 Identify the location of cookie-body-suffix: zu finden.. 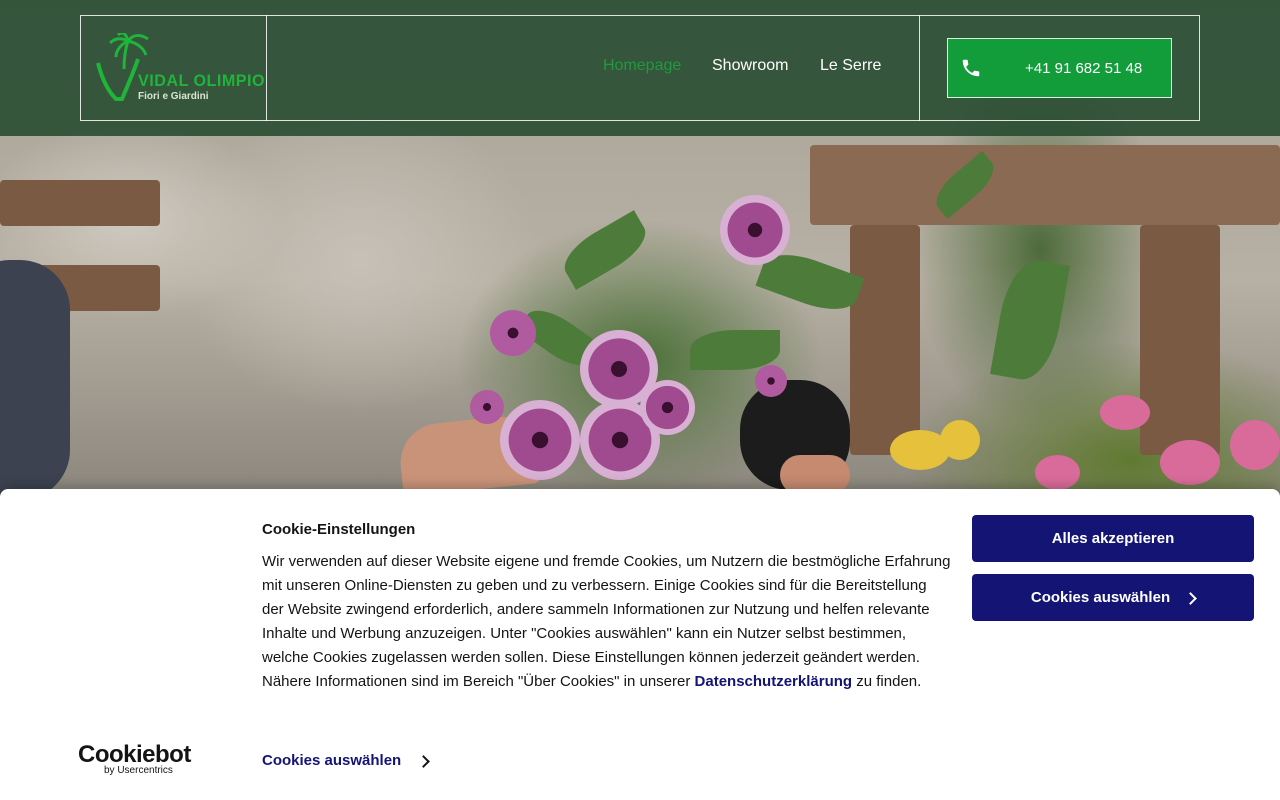
(887, 681).